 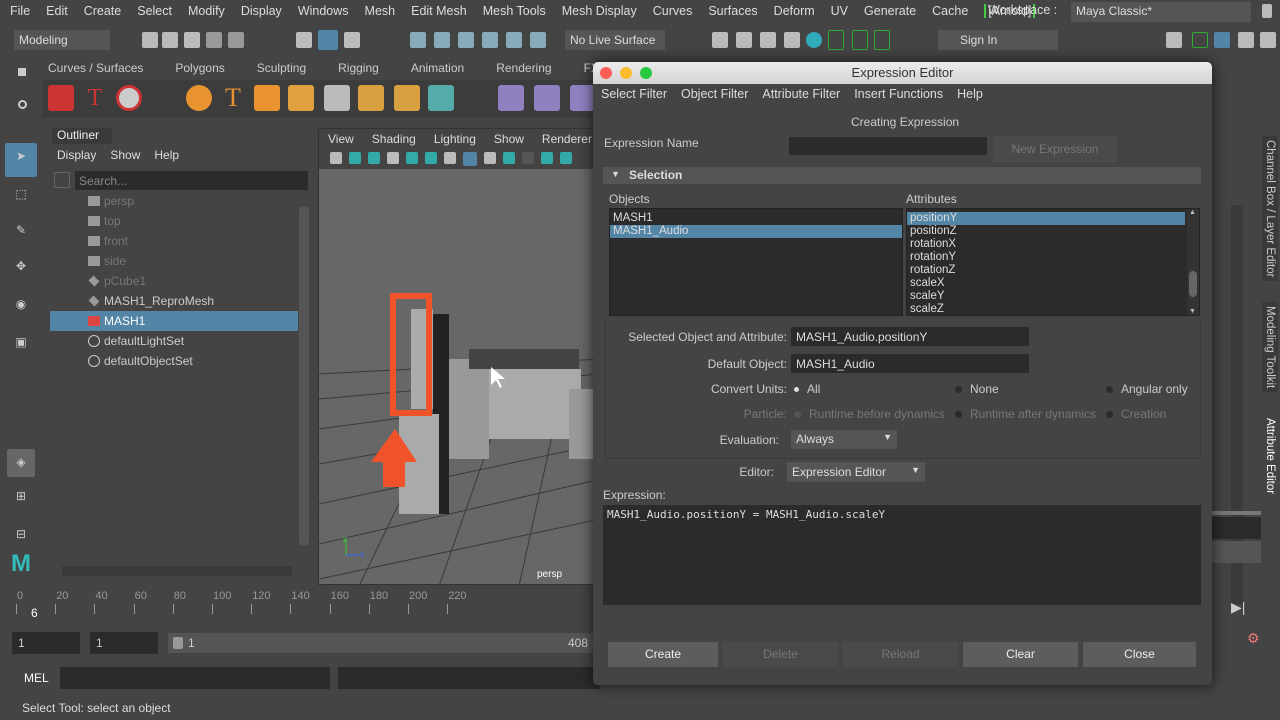 What do you see at coordinates (236, 40) in the screenshot?
I see `redo-icon` at bounding box center [236, 40].